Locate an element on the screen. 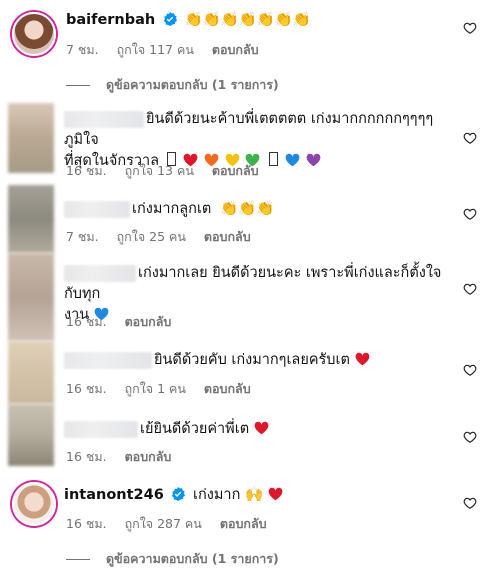 The image size is (495, 577). comment-meta: 16 ชม. ถูกใจ 1 คน ตอบกลับ is located at coordinates (165, 389).